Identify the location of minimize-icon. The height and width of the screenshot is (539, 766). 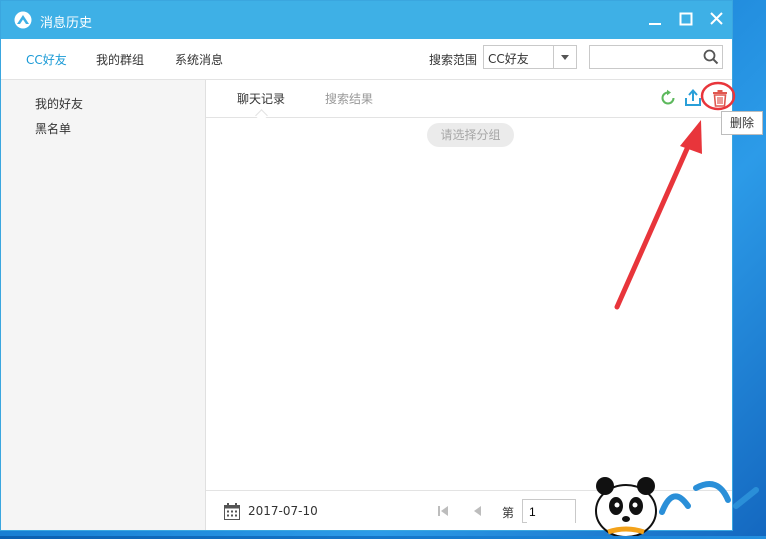
(655, 24).